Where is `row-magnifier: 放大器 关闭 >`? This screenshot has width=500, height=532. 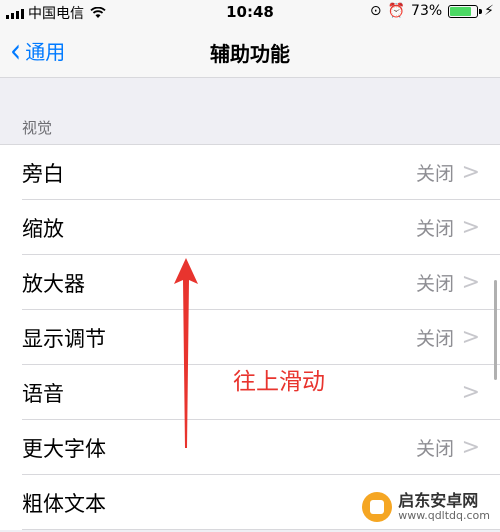
row-magnifier: 放大器 关闭 > is located at coordinates (250, 282).